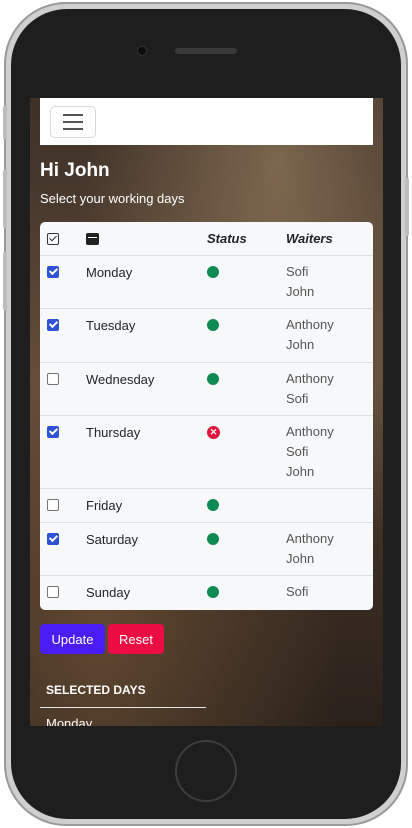  Describe the element at coordinates (206, 282) in the screenshot. I see `table-row: Monday Sofi John` at that location.